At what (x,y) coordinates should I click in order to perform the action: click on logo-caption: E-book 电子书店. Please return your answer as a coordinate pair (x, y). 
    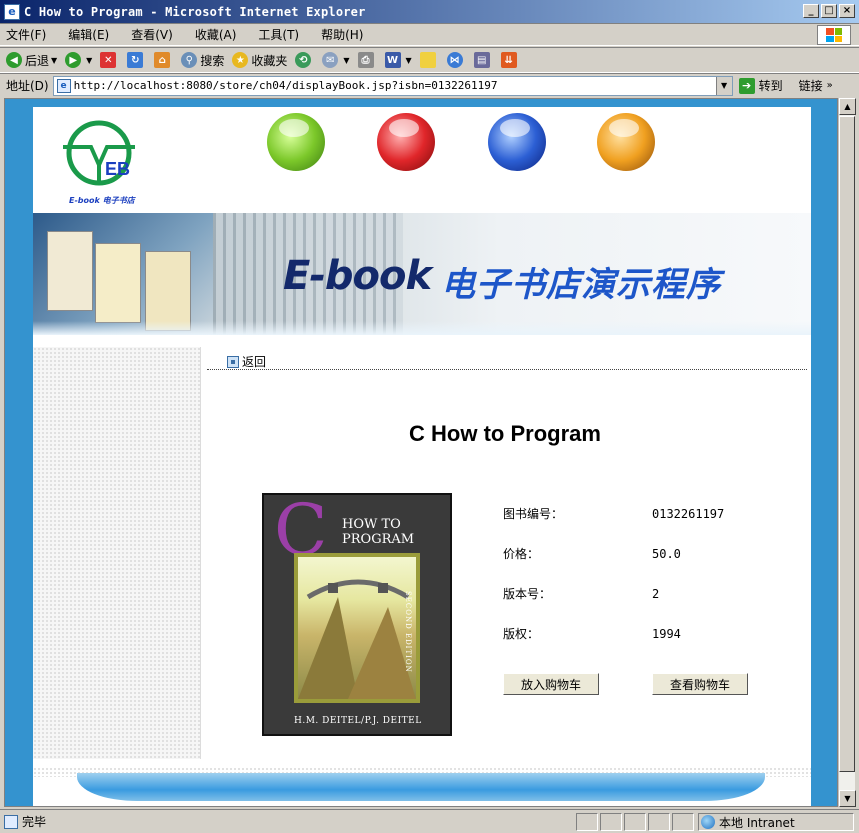
    Looking at the image, I should click on (102, 200).